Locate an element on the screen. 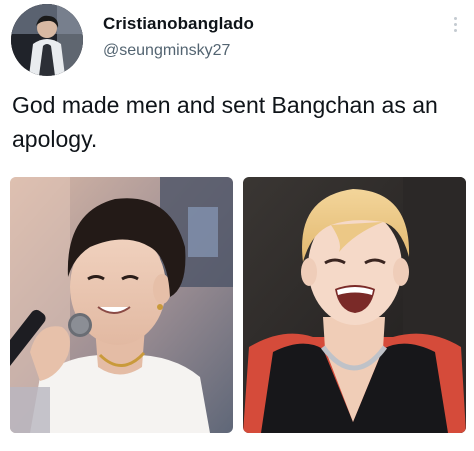 The height and width of the screenshot is (451, 474). user-handle: @seungminsky27 is located at coordinates (166, 51).